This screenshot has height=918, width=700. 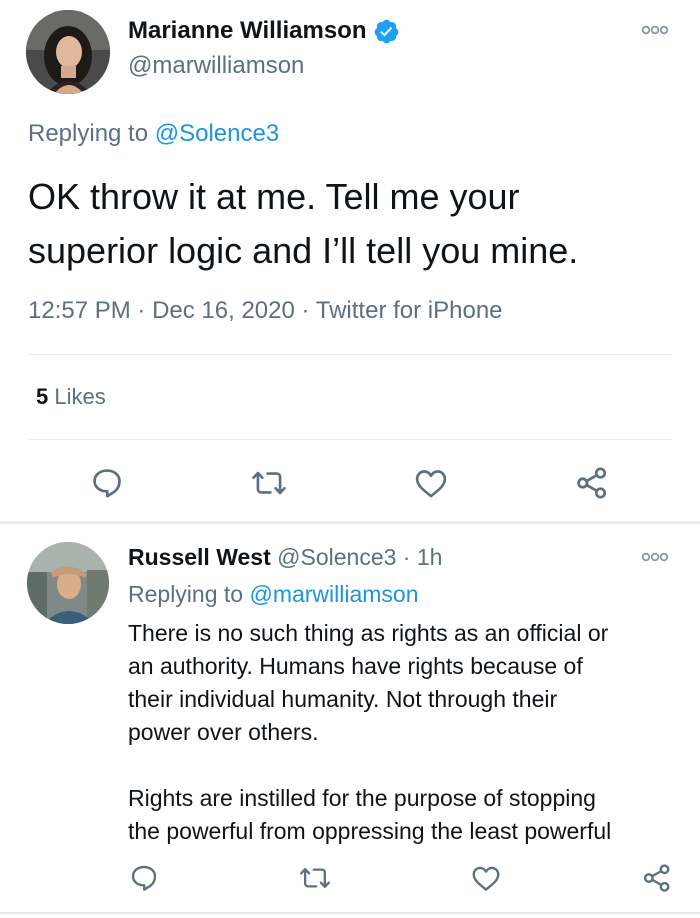 I want to click on tweet-time: 12:57 PM, so click(x=79, y=310).